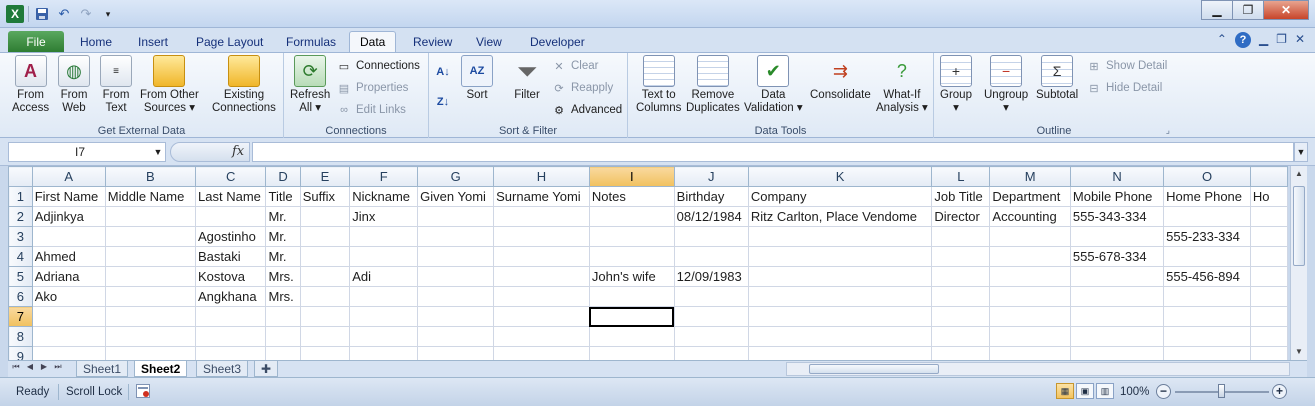  I want to click on help-icon: ?, so click(1242, 40).